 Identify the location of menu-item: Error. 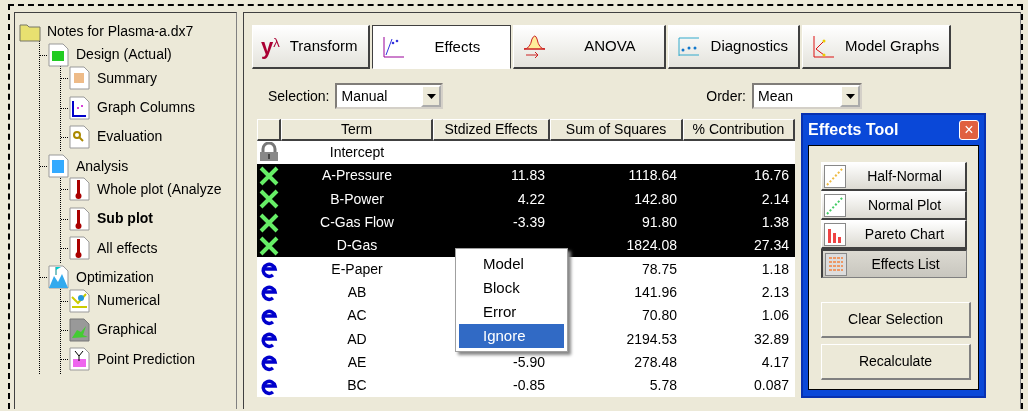
(511, 312).